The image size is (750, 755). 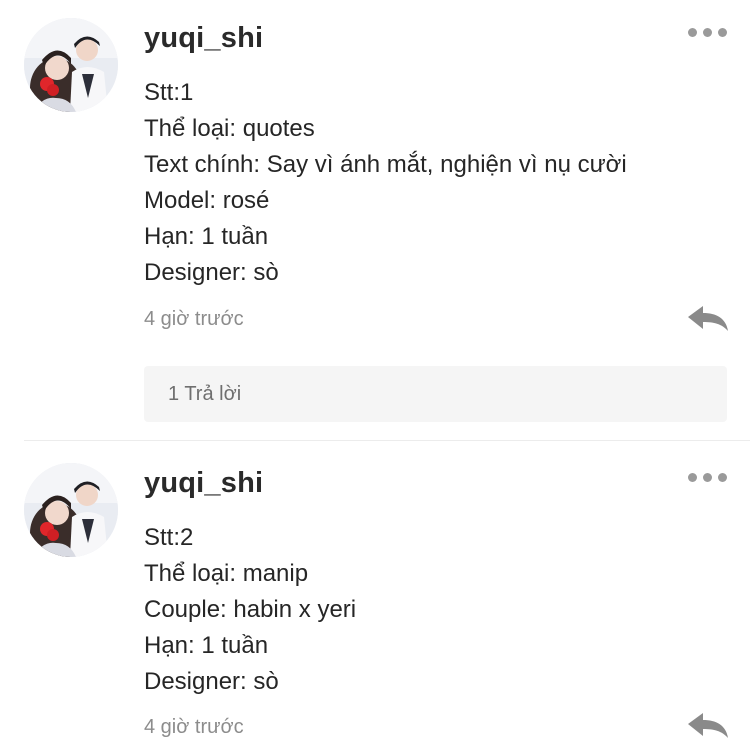 What do you see at coordinates (205, 394) in the screenshot?
I see `replies-count-label: 1 Trả lời` at bounding box center [205, 394].